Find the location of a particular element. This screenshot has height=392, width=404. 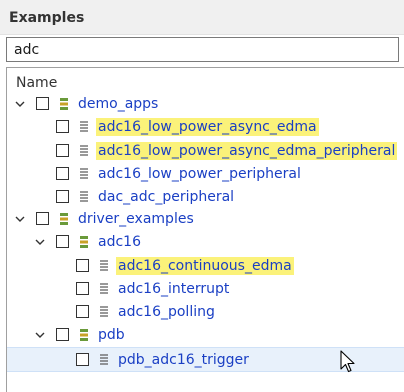

tree-row-label: adc16 is located at coordinates (119, 242).